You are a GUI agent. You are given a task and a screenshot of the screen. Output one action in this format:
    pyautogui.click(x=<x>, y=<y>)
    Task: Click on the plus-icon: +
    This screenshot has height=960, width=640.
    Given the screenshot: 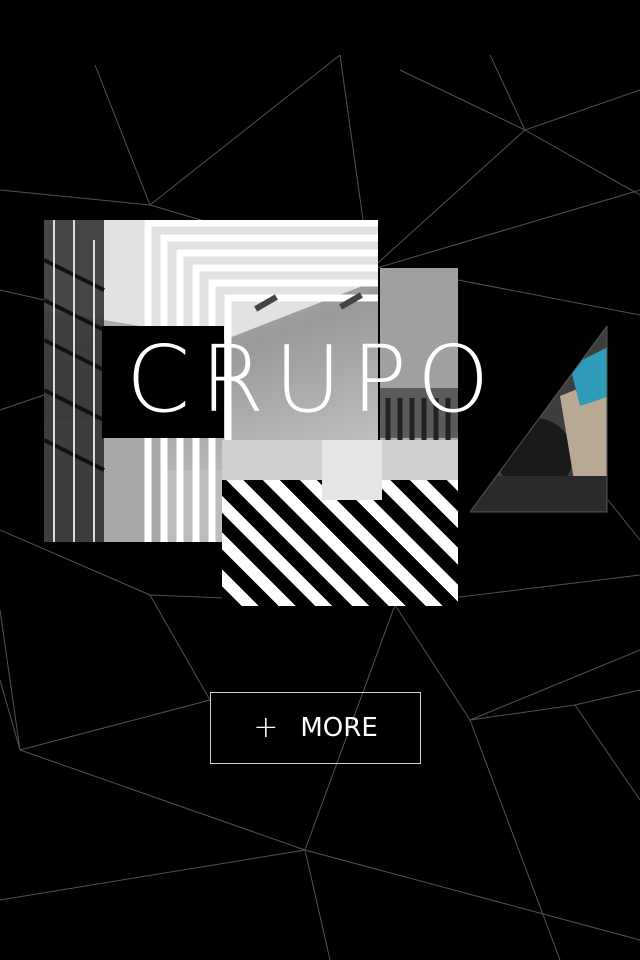 What is the action you would take?
    pyautogui.click(x=266, y=727)
    